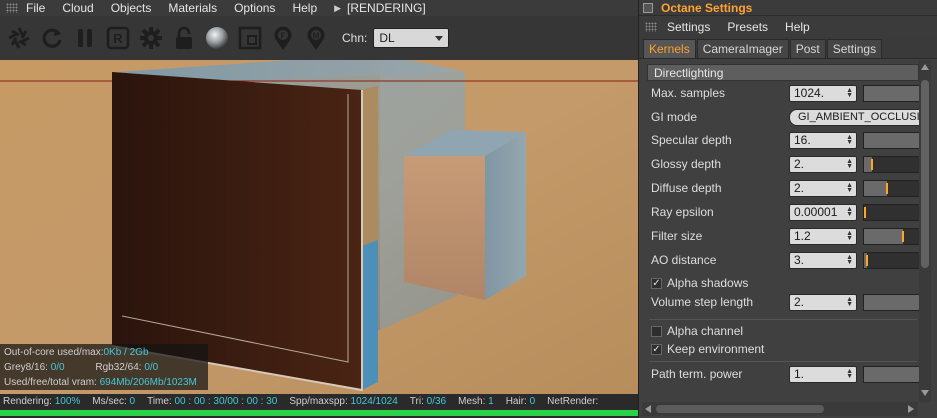 The image size is (937, 418). Describe the element at coordinates (894, 260) in the screenshot. I see `ao-distance-slider` at that location.